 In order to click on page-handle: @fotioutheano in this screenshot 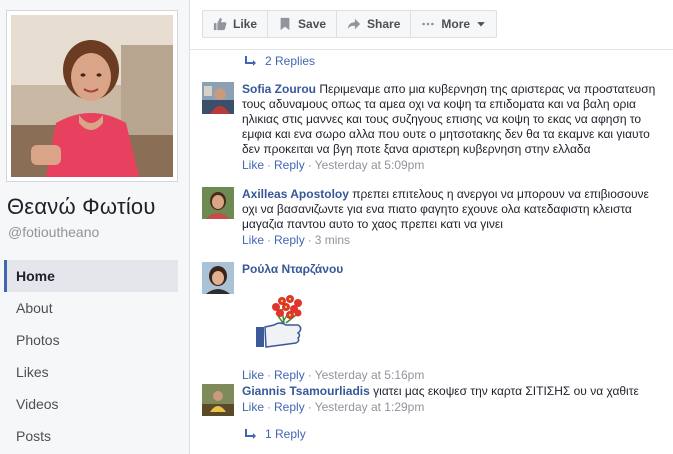, I will do `click(53, 232)`.